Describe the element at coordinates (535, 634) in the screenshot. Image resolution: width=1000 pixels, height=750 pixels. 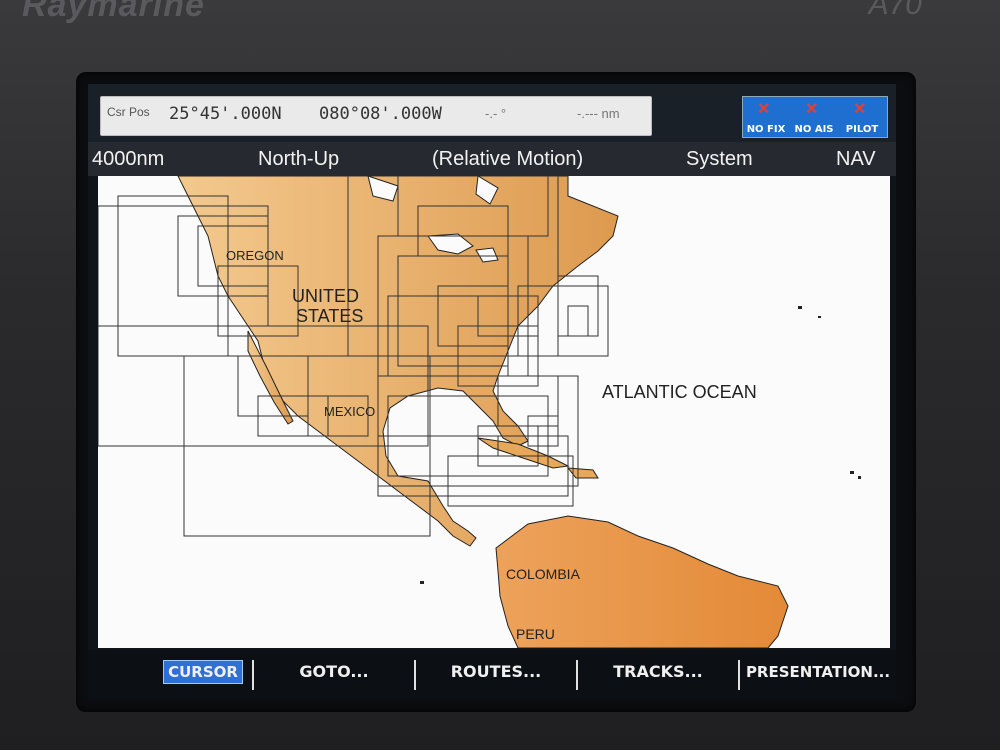
I see `label-peru: PERU` at that location.